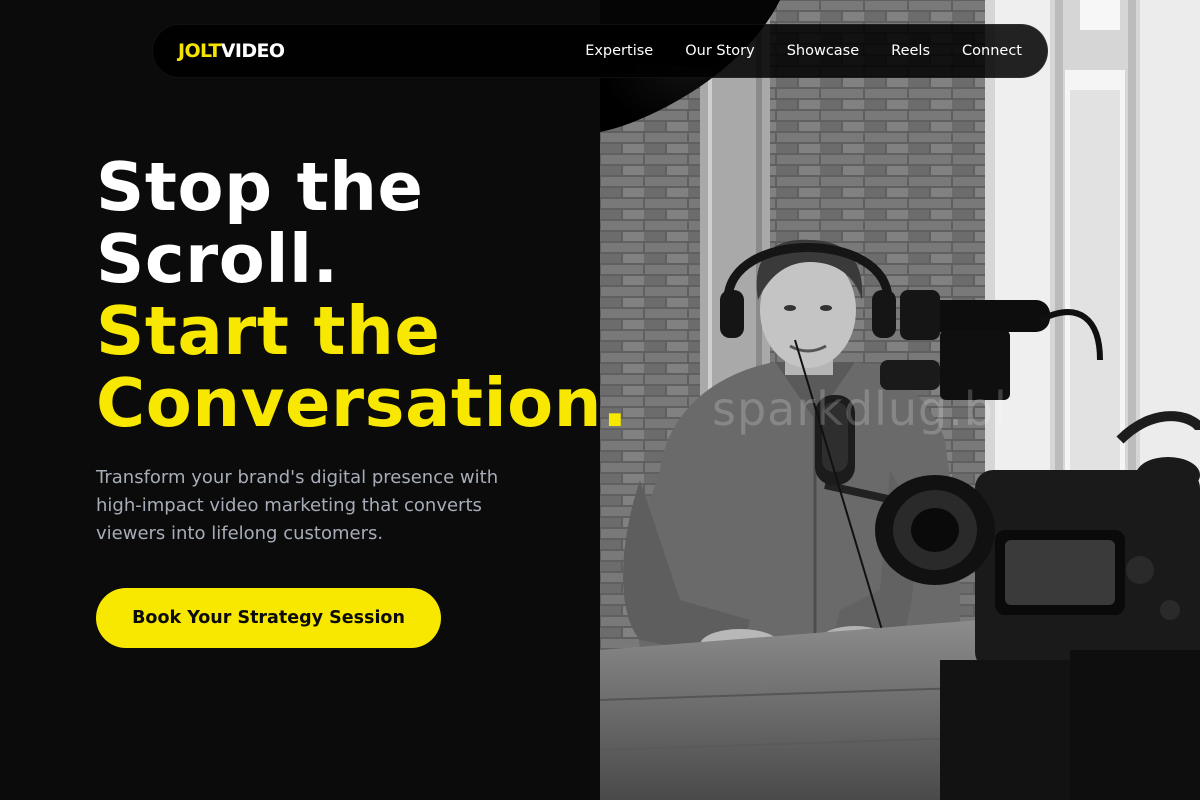 The image size is (1200, 800). What do you see at coordinates (252, 51) in the screenshot?
I see `logo-part-video: VIDEO` at bounding box center [252, 51].